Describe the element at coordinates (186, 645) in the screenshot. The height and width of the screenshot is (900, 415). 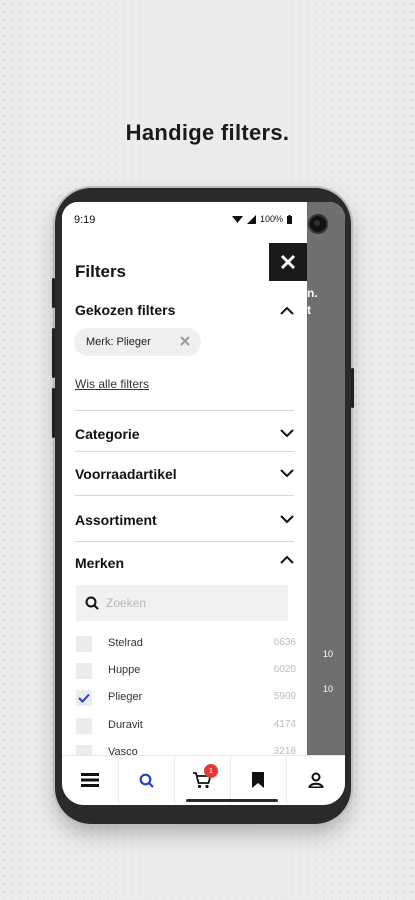
I see `brand-row: Stelrad 6636` at that location.